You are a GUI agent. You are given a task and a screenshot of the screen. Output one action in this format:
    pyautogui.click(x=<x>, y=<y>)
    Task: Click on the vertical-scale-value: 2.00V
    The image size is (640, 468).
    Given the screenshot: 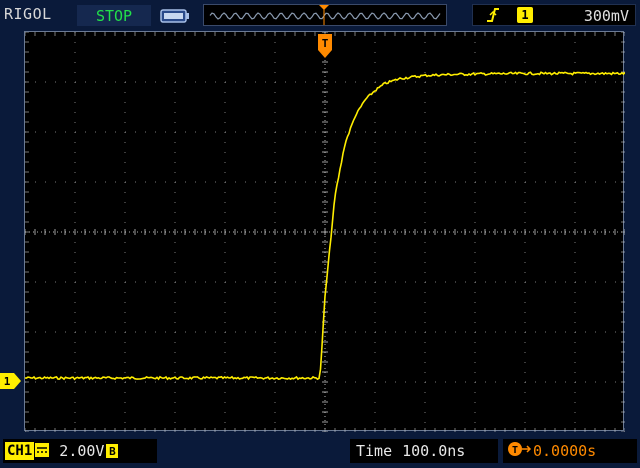 What is the action you would take?
    pyautogui.click(x=82, y=451)
    